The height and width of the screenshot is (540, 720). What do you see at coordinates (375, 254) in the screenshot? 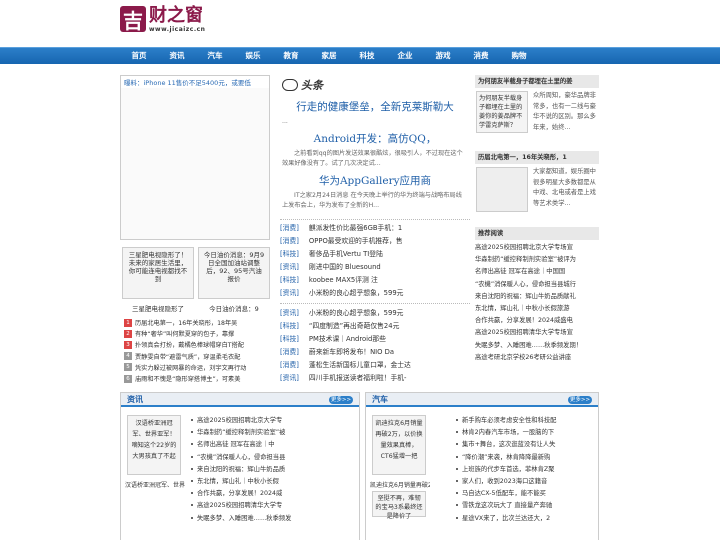
I see `news-row: [科技] 奢侈品手机Vertu TI登陆` at bounding box center [375, 254].